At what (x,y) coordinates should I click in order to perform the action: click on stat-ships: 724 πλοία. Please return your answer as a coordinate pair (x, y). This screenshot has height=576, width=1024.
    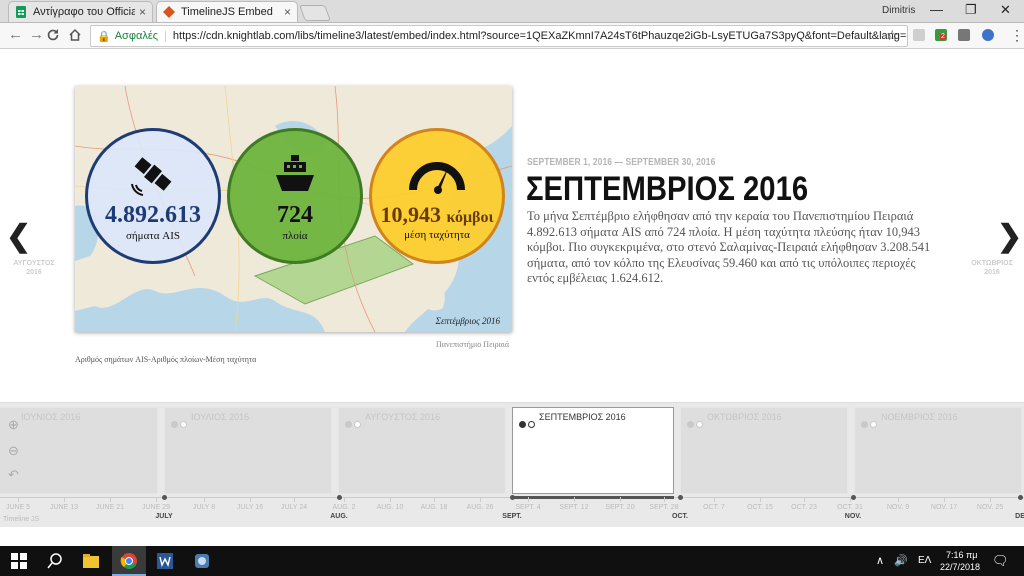
    Looking at the image, I should click on (295, 196).